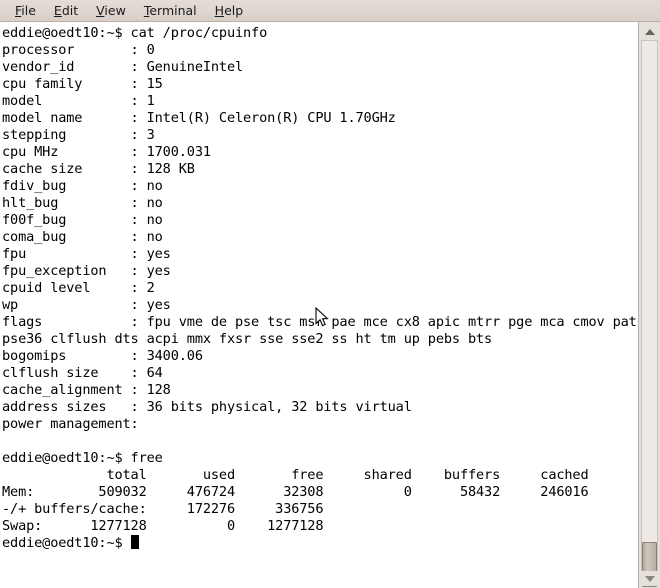 This screenshot has width=660, height=588. I want to click on menu-item-terminal: Terminal, so click(170, 10).